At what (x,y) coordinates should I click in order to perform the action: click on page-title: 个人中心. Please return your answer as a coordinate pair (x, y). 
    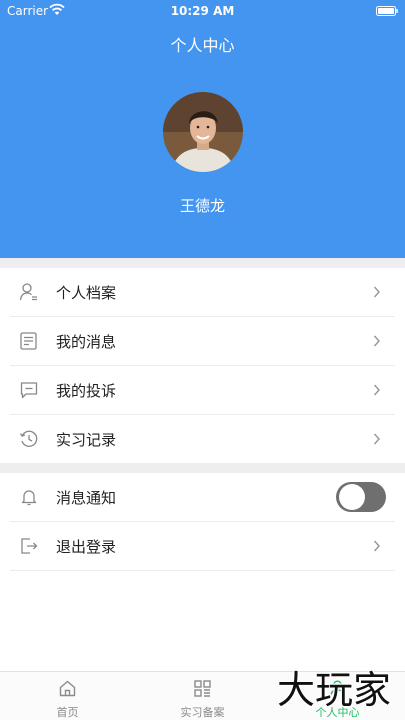
    Looking at the image, I should click on (202, 45).